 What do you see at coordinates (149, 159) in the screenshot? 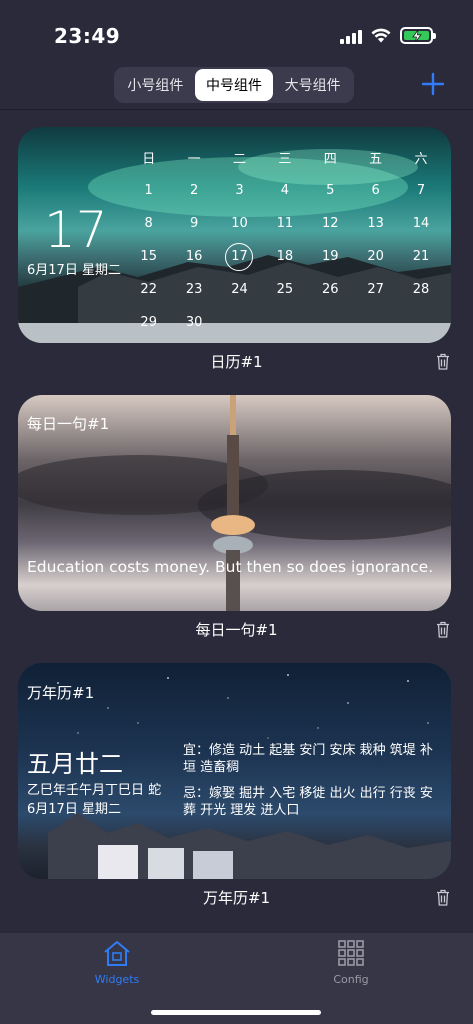
I see `calendar-weekday: 日` at bounding box center [149, 159].